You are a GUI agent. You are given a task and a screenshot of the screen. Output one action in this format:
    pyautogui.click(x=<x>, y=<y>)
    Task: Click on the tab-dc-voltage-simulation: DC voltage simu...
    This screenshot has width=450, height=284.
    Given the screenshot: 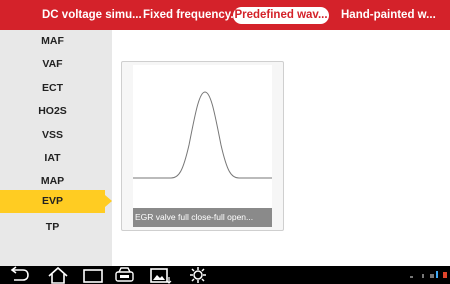 What is the action you would take?
    pyautogui.click(x=92, y=15)
    